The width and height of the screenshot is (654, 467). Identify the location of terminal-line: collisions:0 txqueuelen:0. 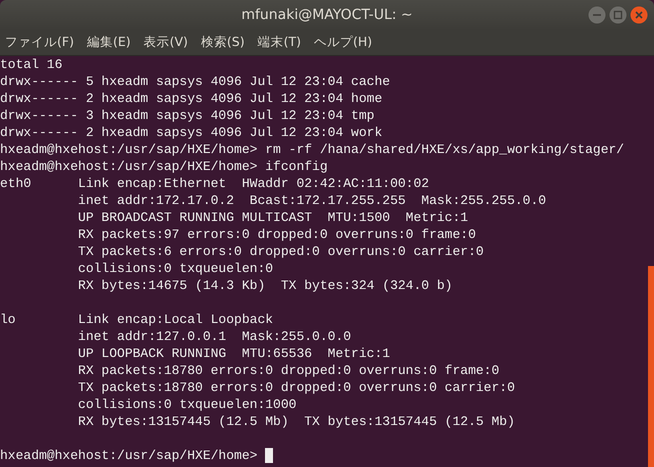
(175, 268).